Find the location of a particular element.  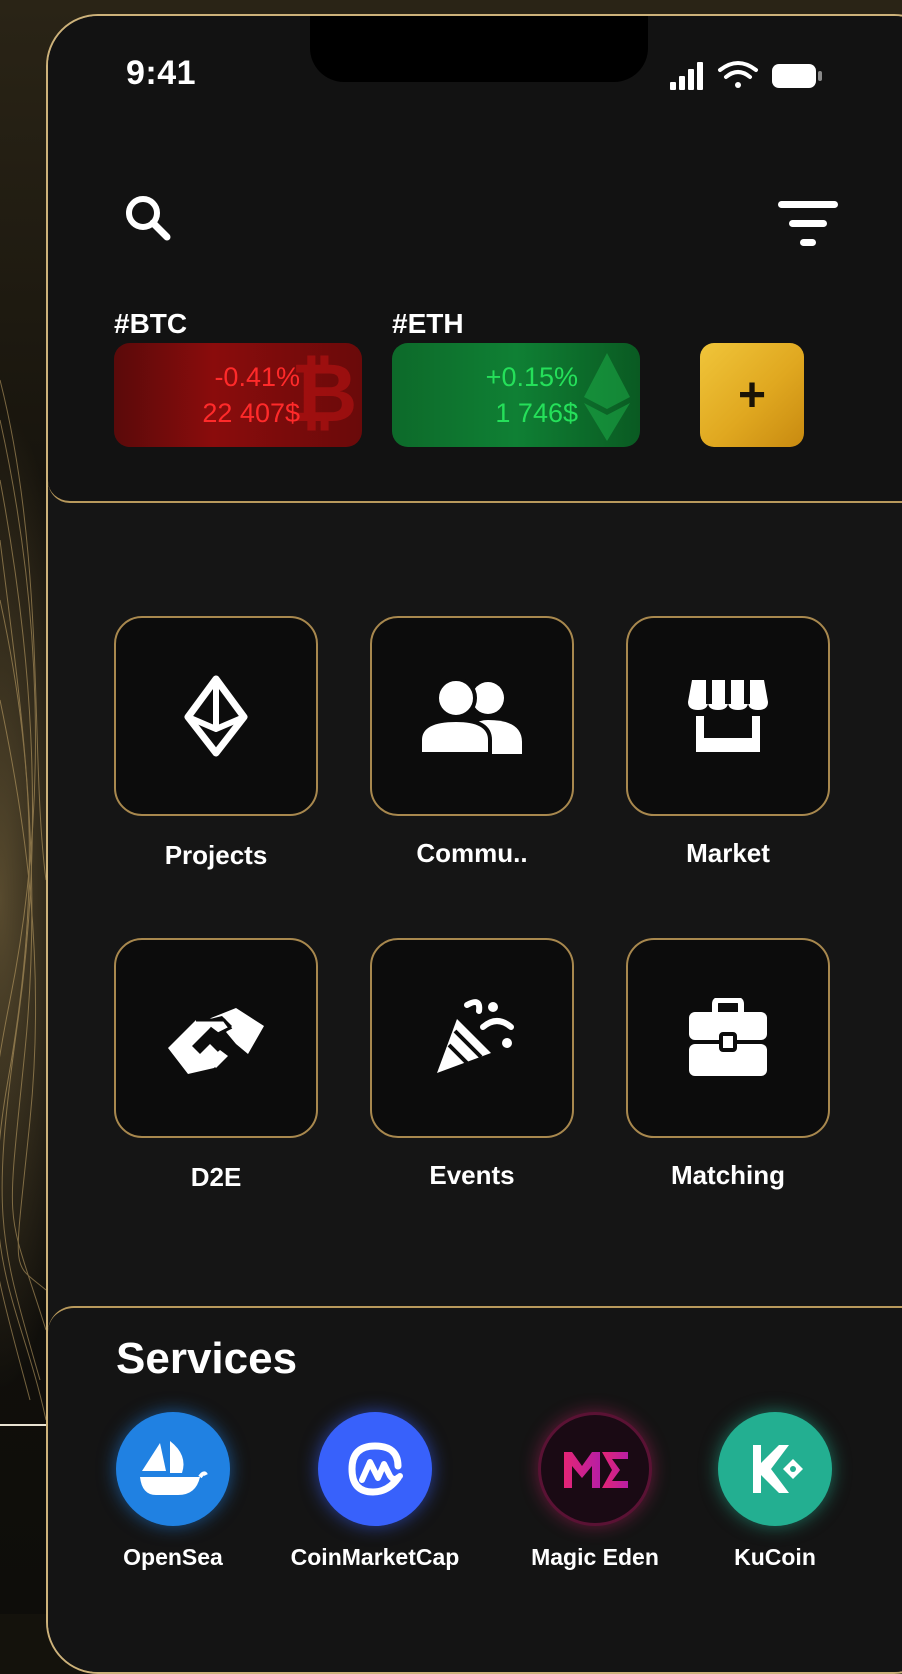

service-magic-eden is located at coordinates (595, 1469).